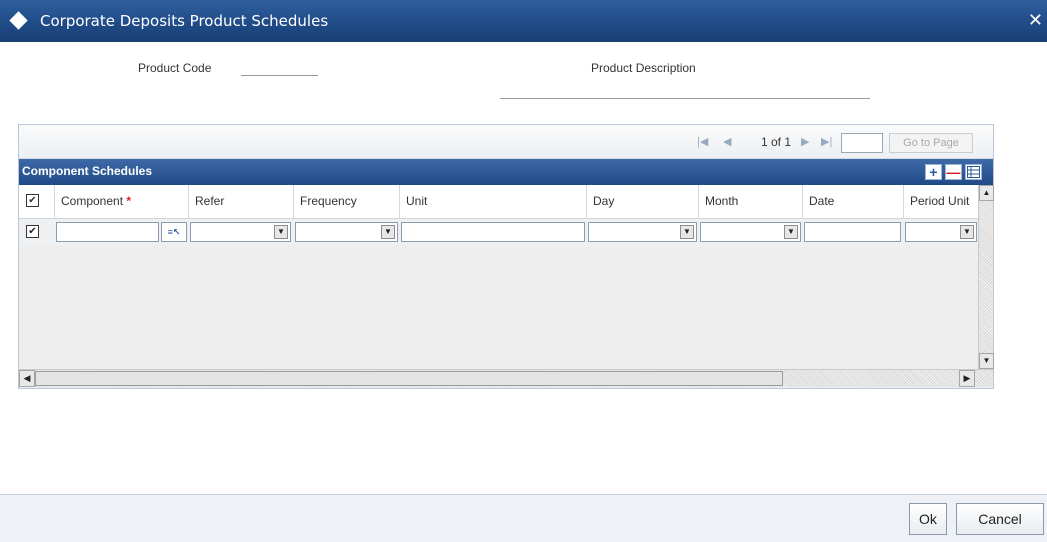 The height and width of the screenshot is (542, 1047). What do you see at coordinates (751, 202) in the screenshot?
I see `column-header-month: Month` at bounding box center [751, 202].